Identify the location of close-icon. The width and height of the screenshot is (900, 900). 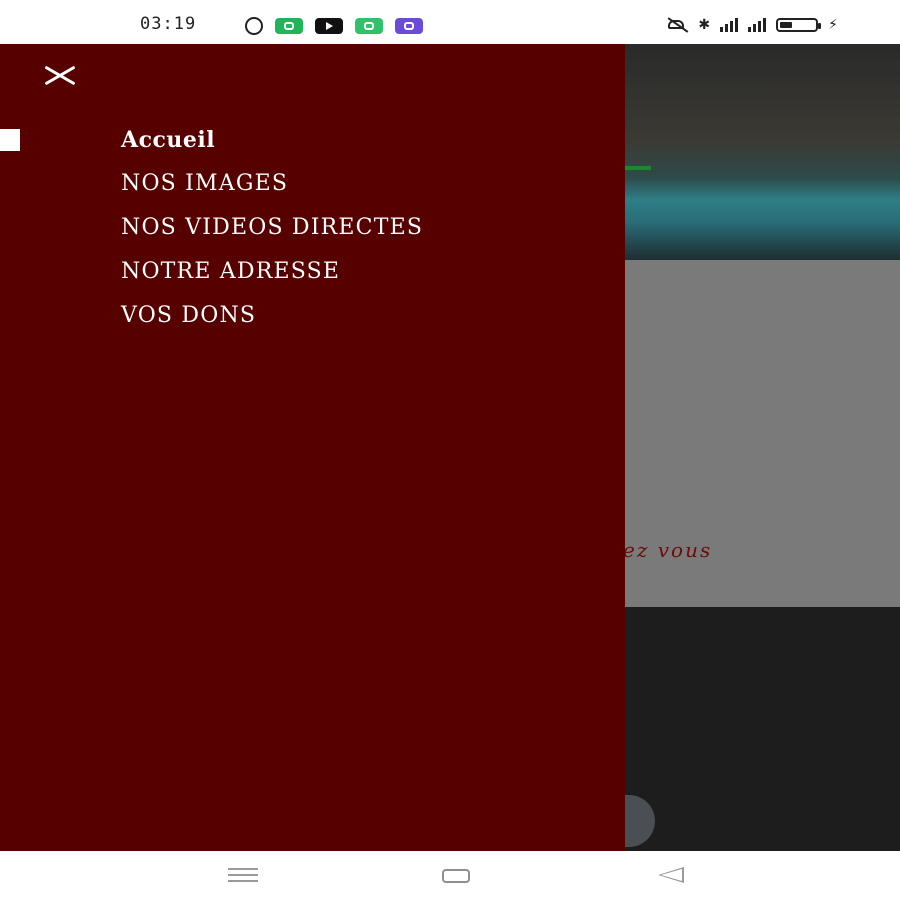
(60, 75).